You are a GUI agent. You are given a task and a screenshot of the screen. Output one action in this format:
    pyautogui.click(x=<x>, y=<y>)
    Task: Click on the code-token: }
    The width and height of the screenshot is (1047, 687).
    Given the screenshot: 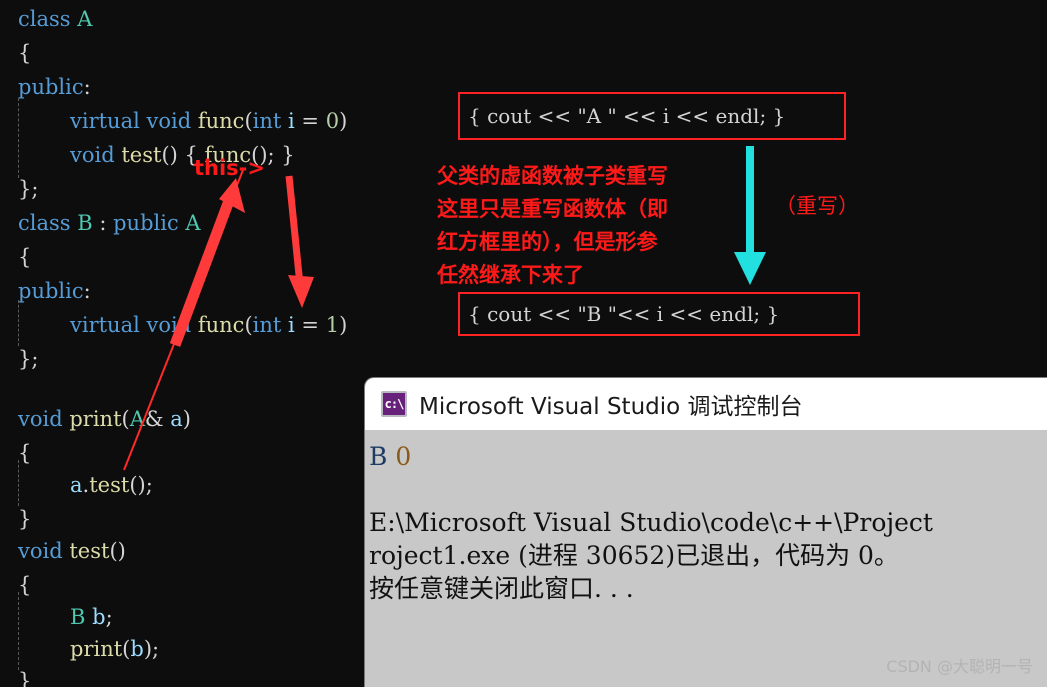 What is the action you would take?
    pyautogui.click(x=25, y=519)
    